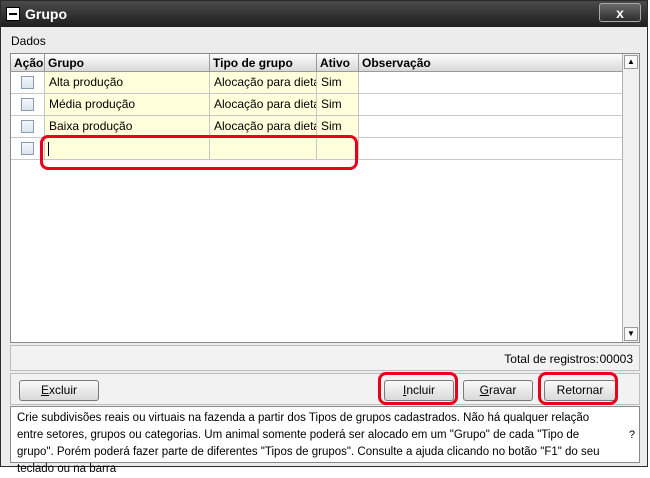 This screenshot has width=650, height=478. I want to click on gravar-button: Gravar, so click(498, 390).